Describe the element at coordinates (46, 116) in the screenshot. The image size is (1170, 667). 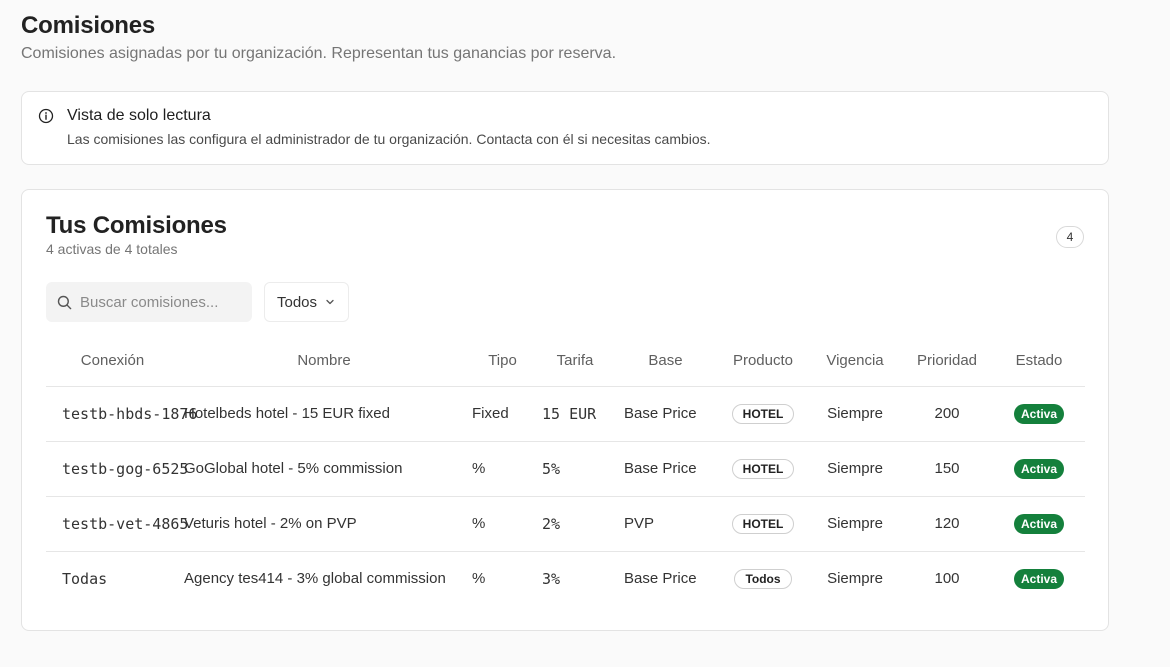
I see `info-icon` at that location.